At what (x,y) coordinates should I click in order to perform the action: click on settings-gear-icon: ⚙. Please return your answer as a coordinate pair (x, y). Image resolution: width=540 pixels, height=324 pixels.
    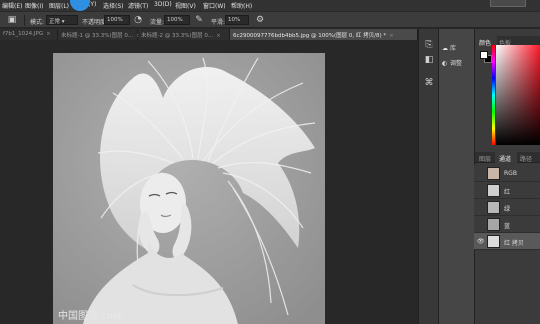
    Looking at the image, I should click on (260, 20).